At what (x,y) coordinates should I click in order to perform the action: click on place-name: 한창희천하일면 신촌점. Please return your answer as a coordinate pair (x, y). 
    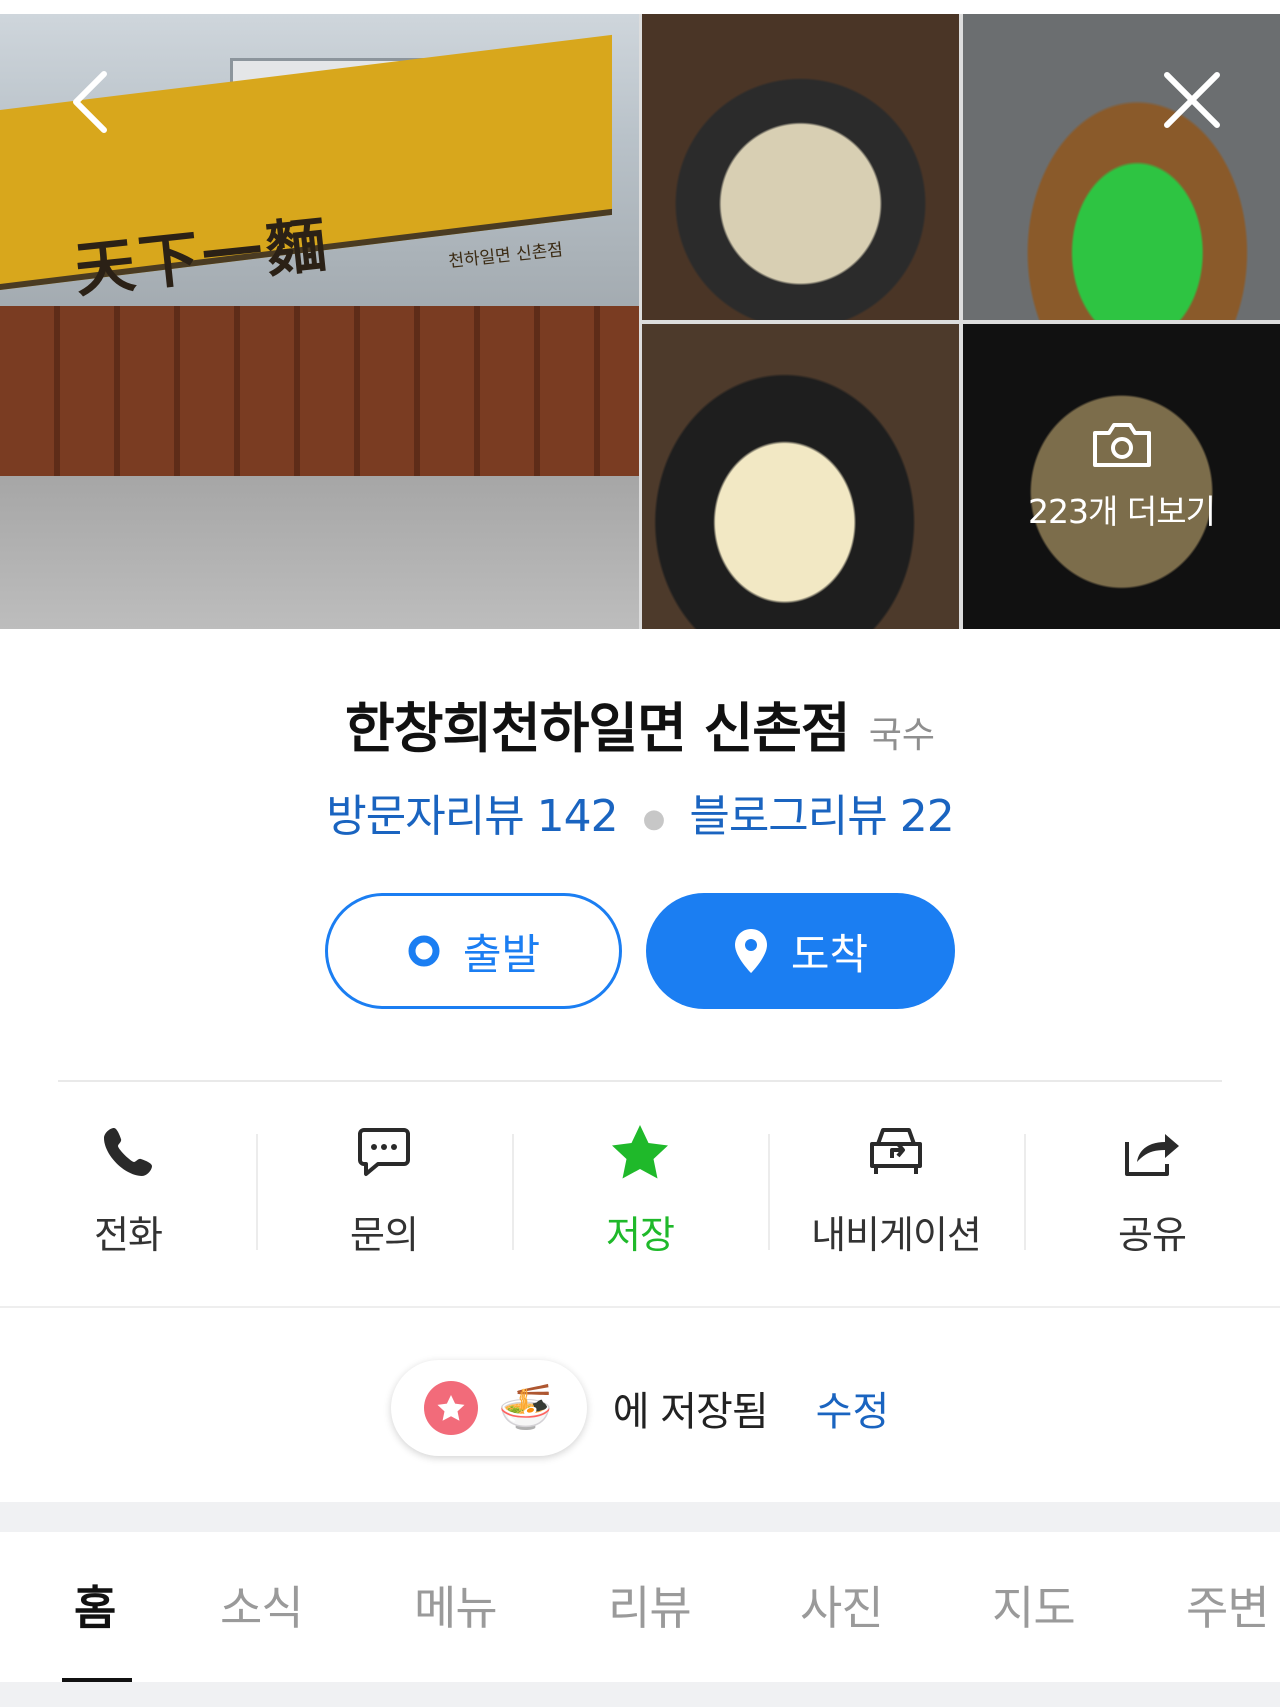
    Looking at the image, I should click on (598, 728).